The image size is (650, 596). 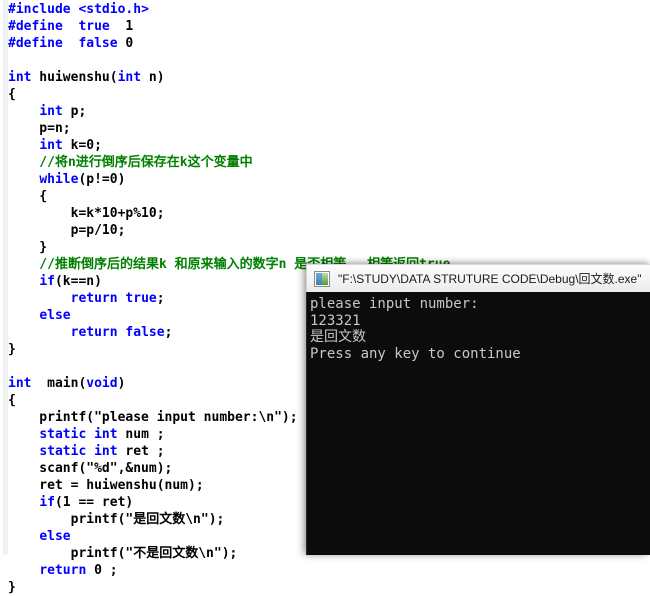 I want to click on code-token: printf("不是回文数\n");, so click(x=123, y=553).